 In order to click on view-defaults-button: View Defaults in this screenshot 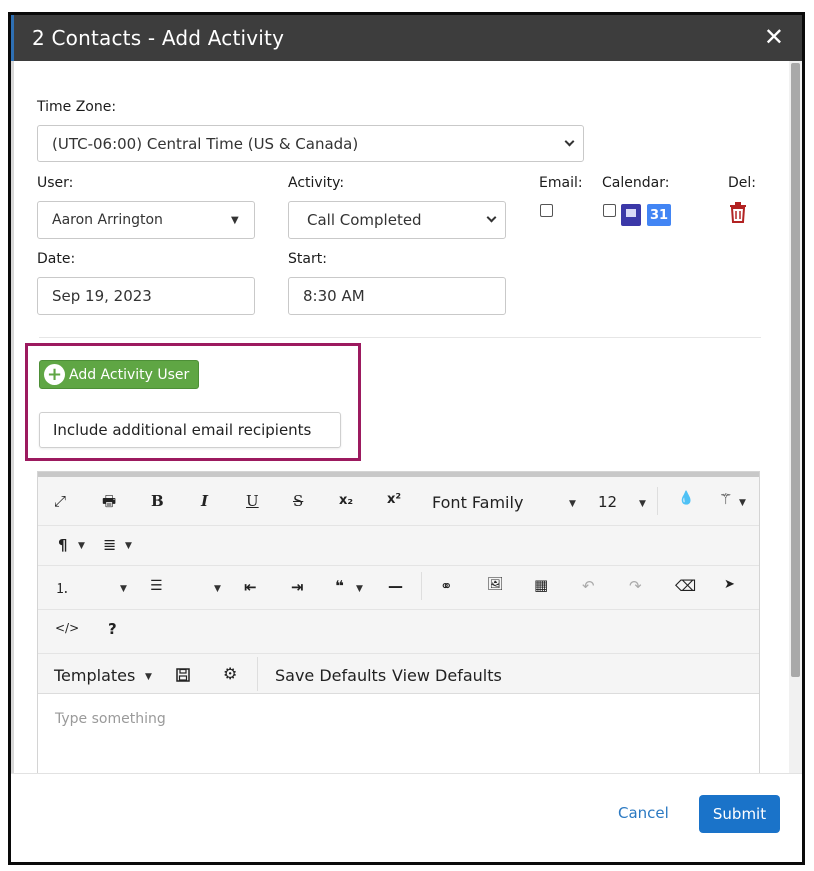, I will do `click(447, 675)`.